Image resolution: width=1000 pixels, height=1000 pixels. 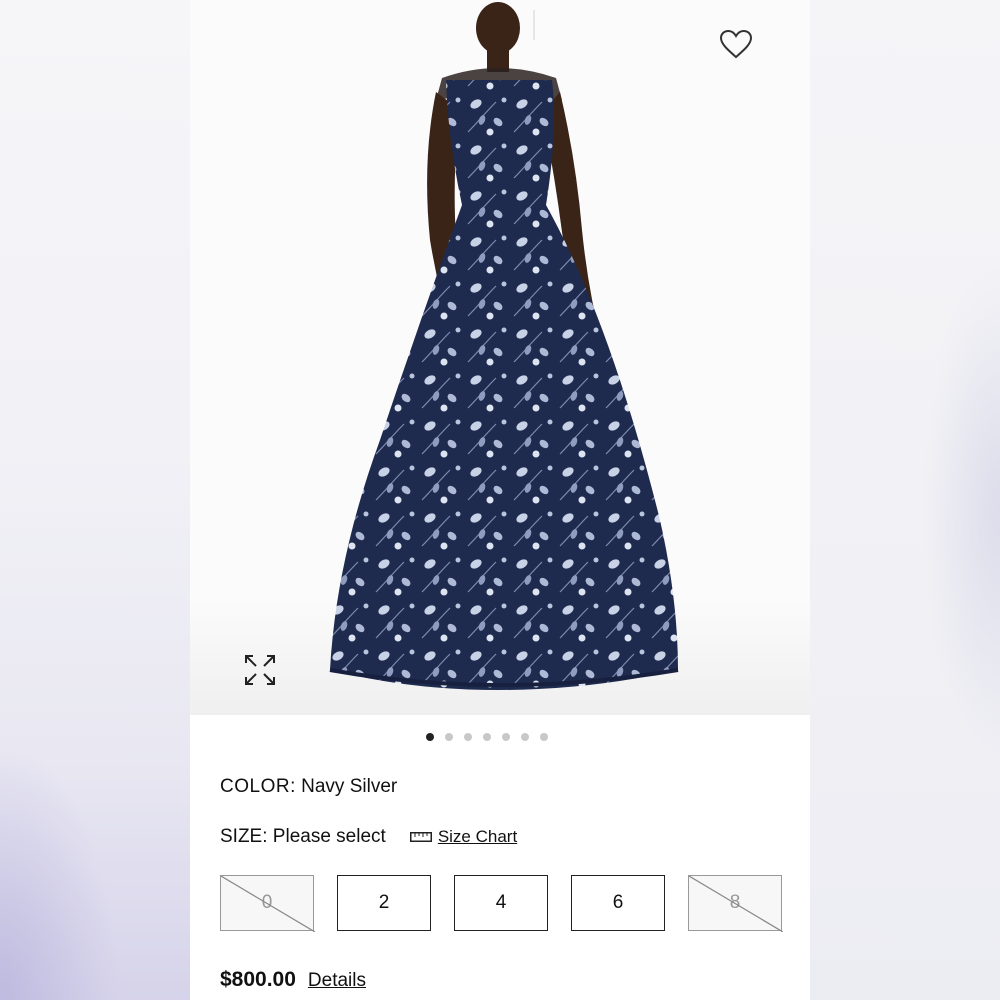 I want to click on color-row: COLOR: Navy Silver, so click(x=308, y=787).